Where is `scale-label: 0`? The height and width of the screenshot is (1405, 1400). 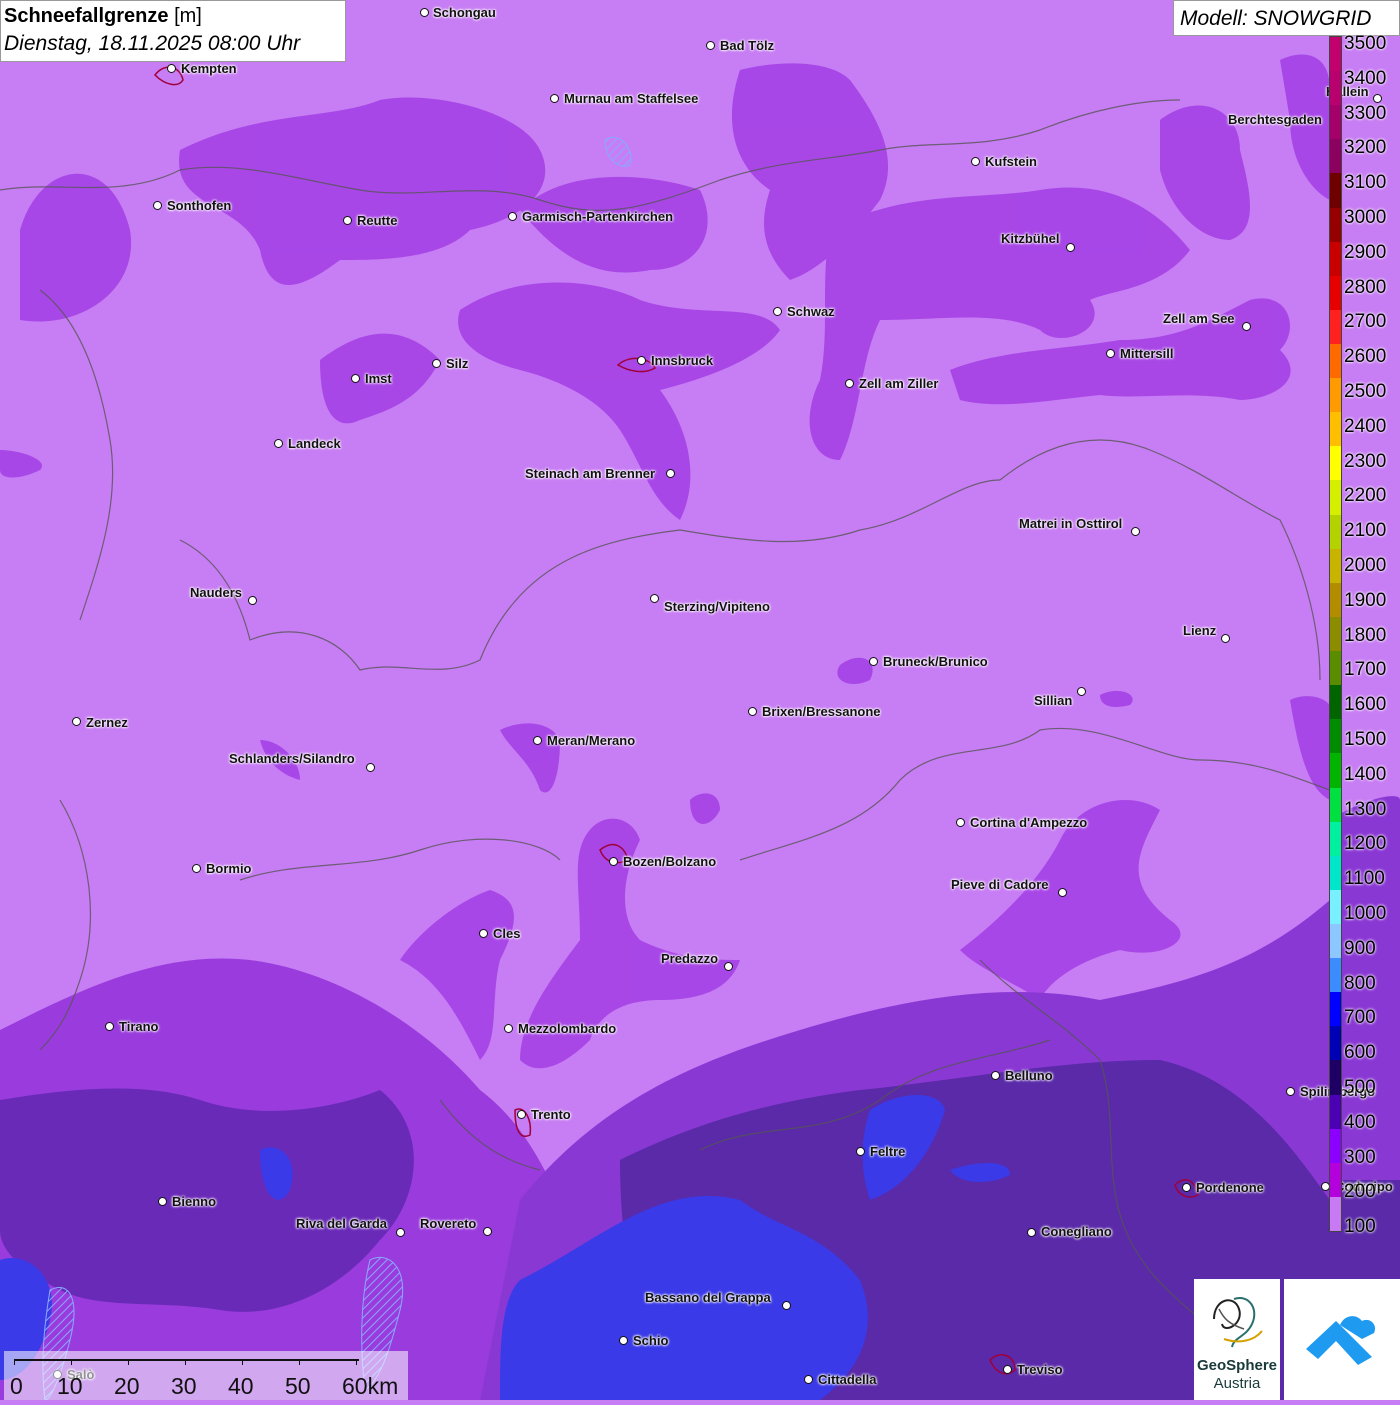
scale-label: 0 is located at coordinates (16, 1386).